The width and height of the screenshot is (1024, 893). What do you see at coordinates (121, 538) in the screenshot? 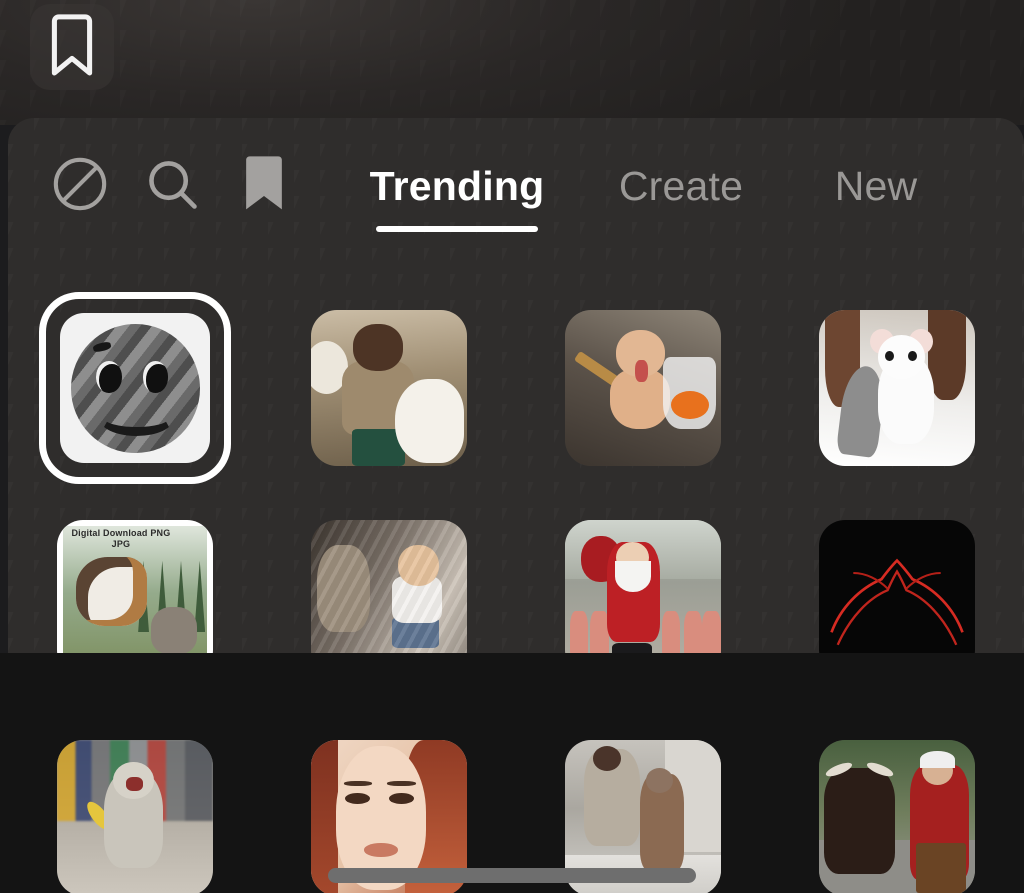
I see `sticker-caption: Digital Download PNG JPG` at bounding box center [121, 538].